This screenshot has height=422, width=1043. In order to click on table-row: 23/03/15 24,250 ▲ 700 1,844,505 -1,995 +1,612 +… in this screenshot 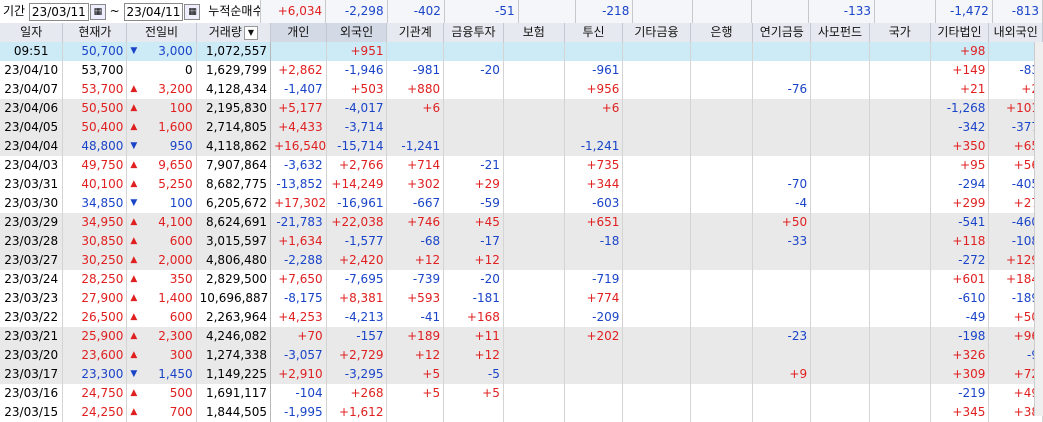, I will do `click(521, 412)`.